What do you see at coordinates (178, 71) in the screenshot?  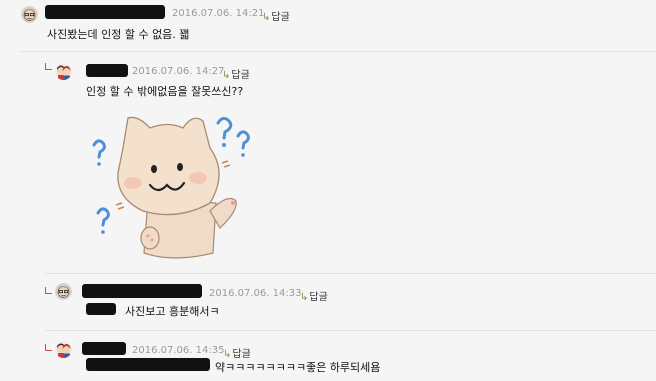 I see `comment-date: 2016.07.06. 14:27` at bounding box center [178, 71].